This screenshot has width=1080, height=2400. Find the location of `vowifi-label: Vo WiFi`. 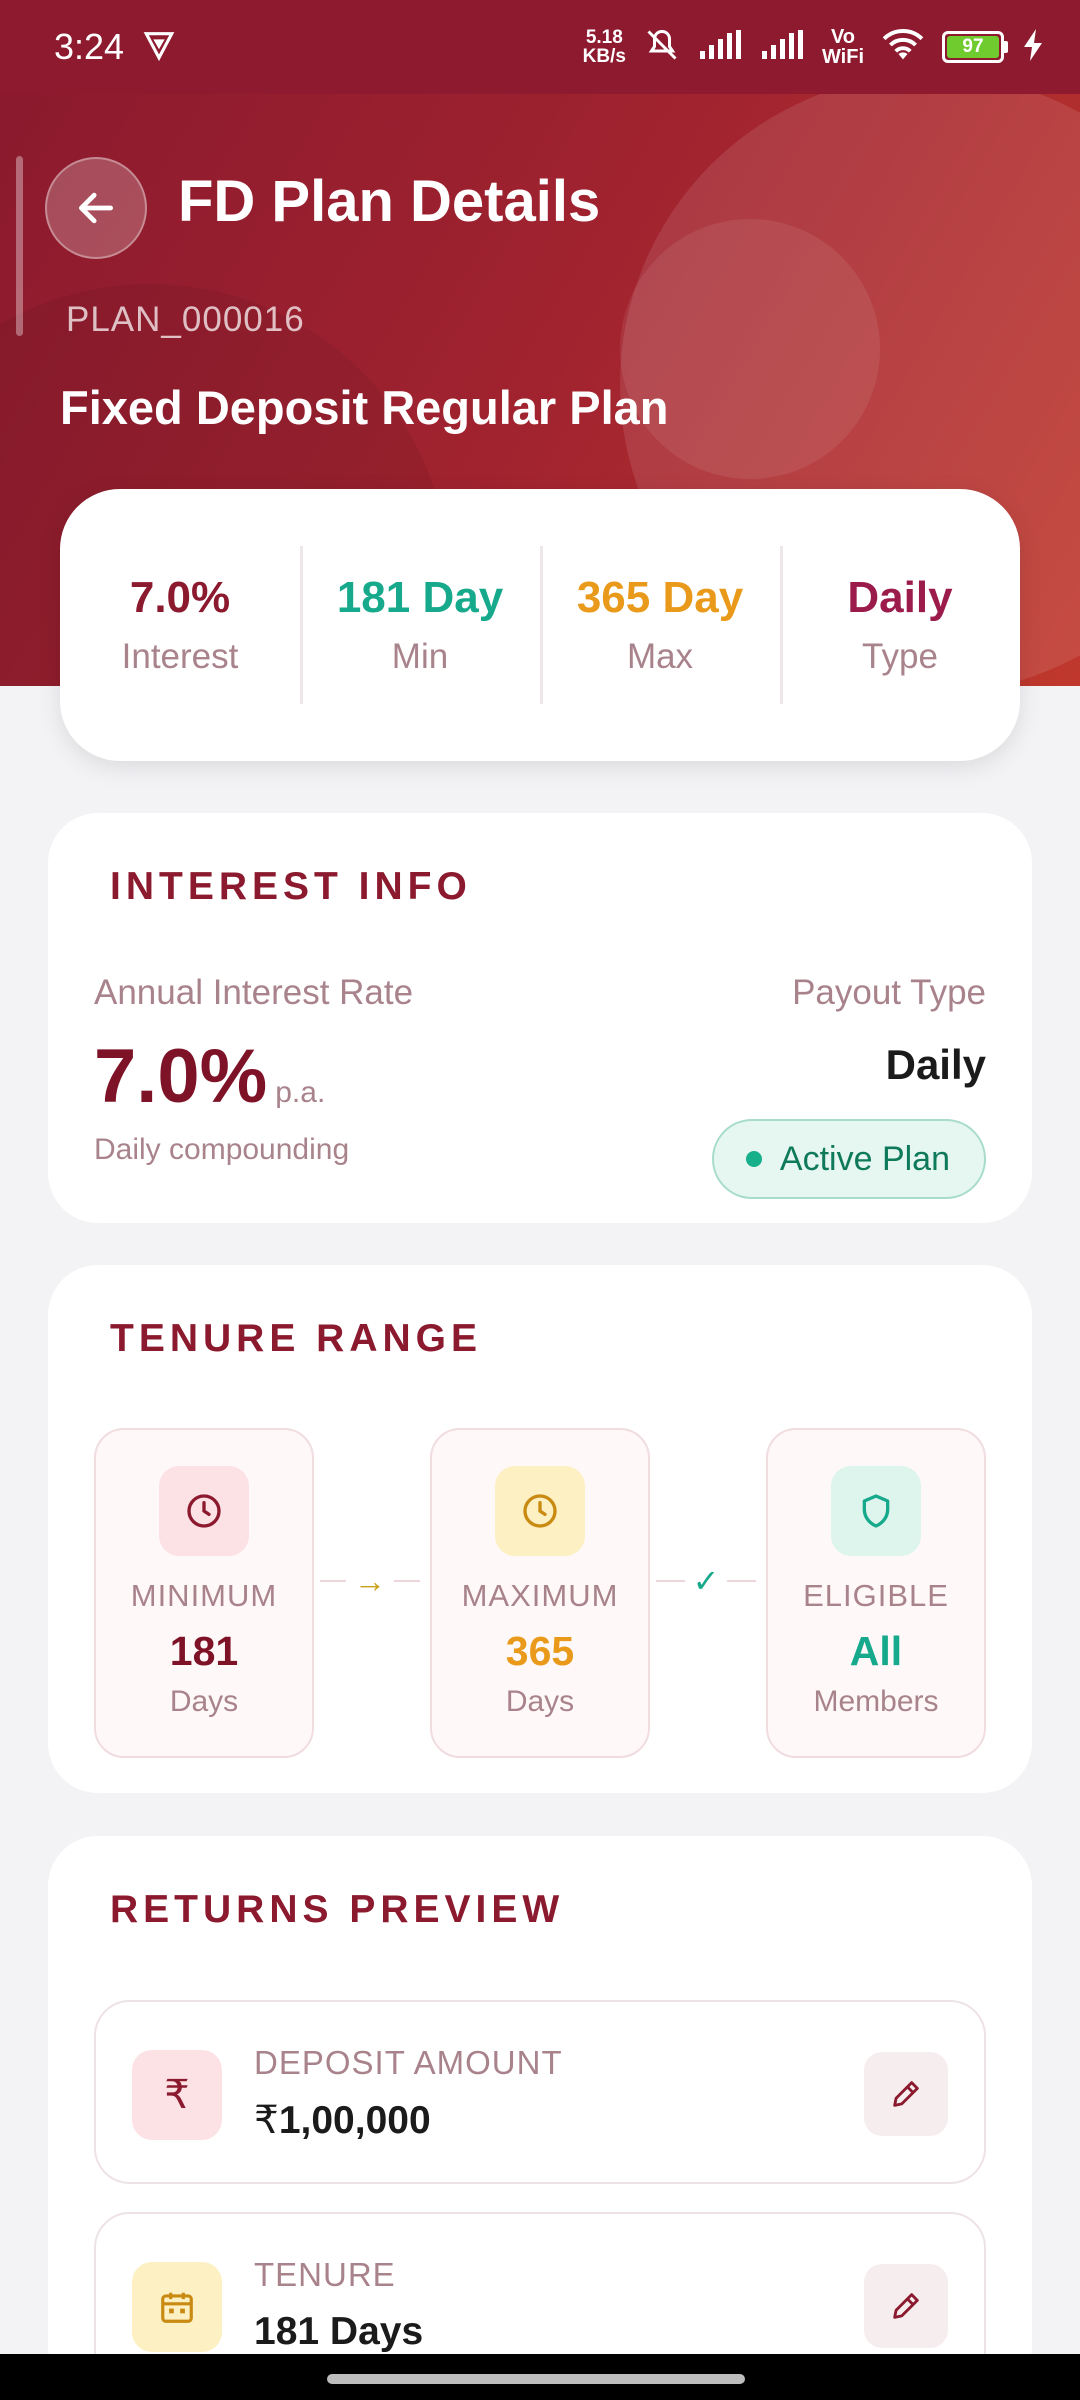

vowifi-label: Vo WiFi is located at coordinates (842, 47).